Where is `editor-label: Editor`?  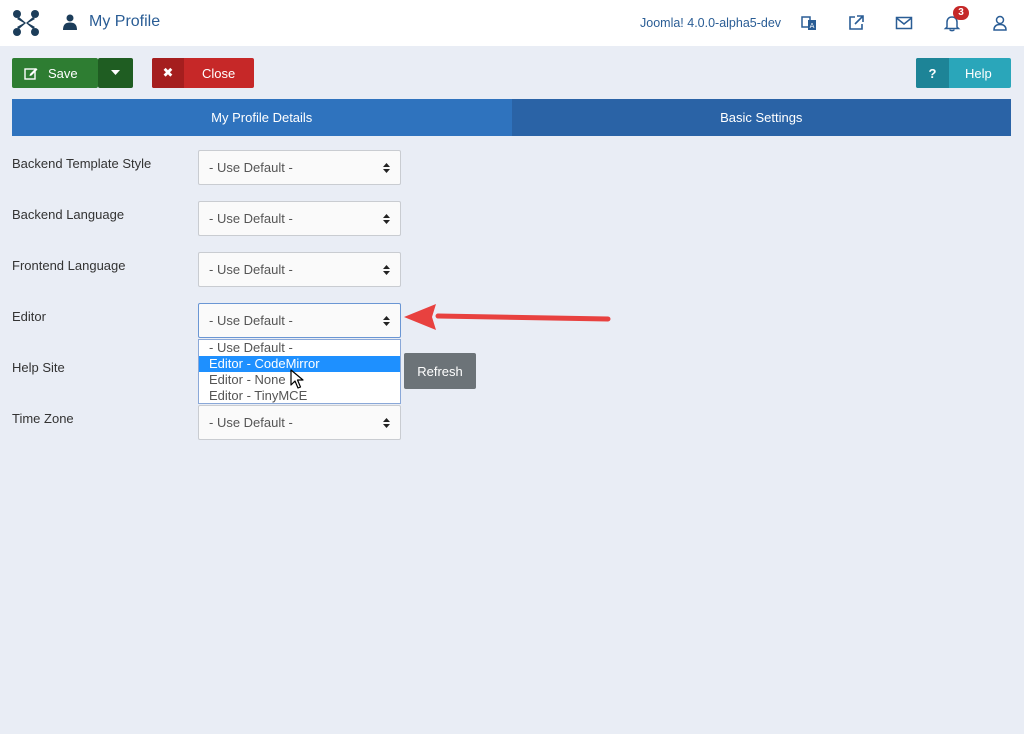
editor-label: Editor is located at coordinates (29, 316).